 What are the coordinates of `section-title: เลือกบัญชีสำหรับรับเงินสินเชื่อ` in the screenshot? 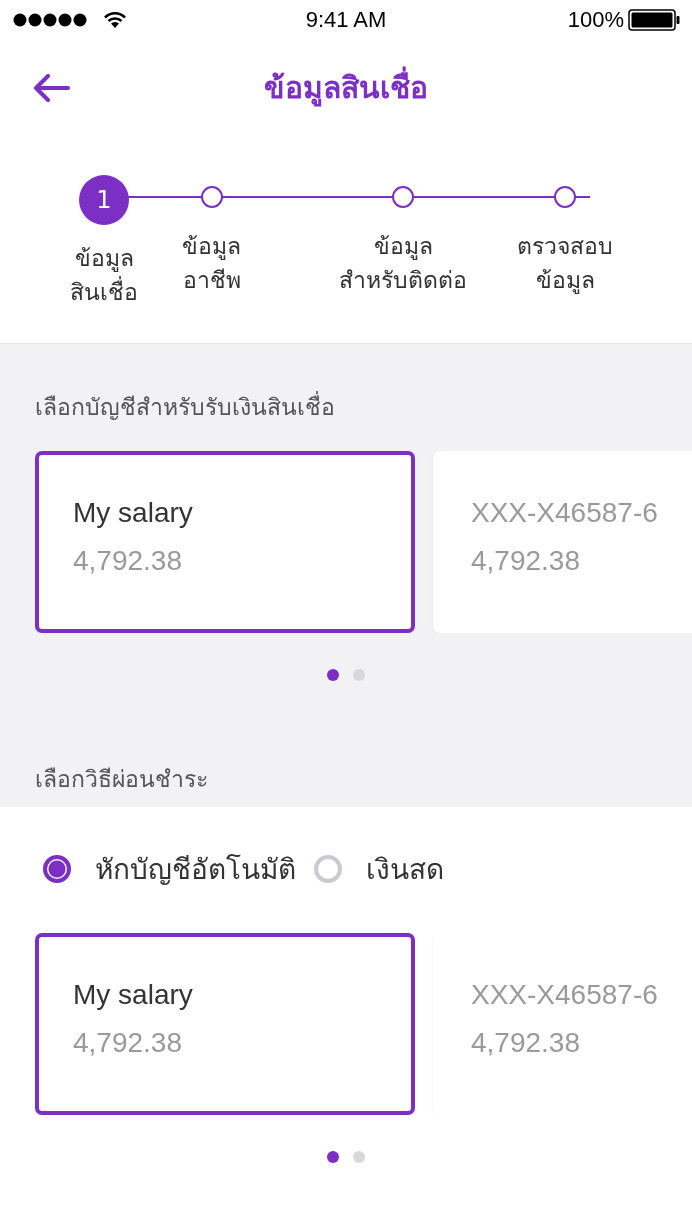 It's located at (346, 409).